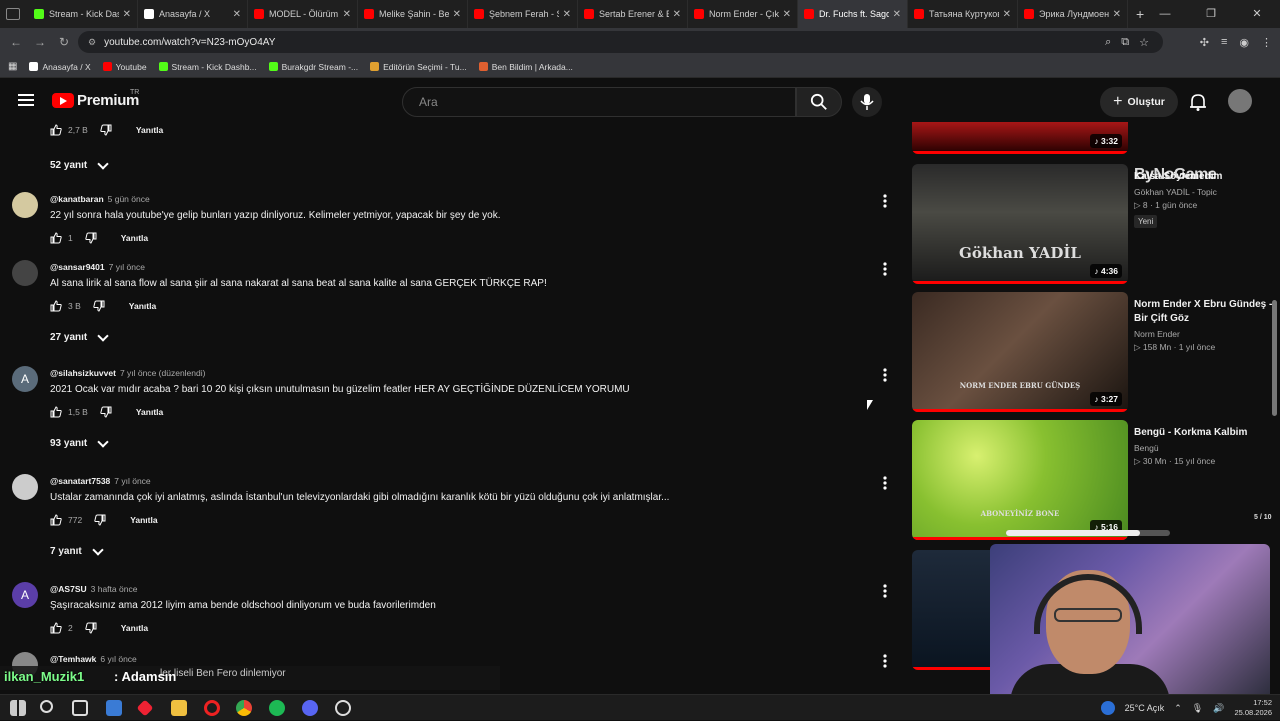 The width and height of the screenshot is (1280, 721). Describe the element at coordinates (145, 708) in the screenshot. I see `app-red-icon` at that location.